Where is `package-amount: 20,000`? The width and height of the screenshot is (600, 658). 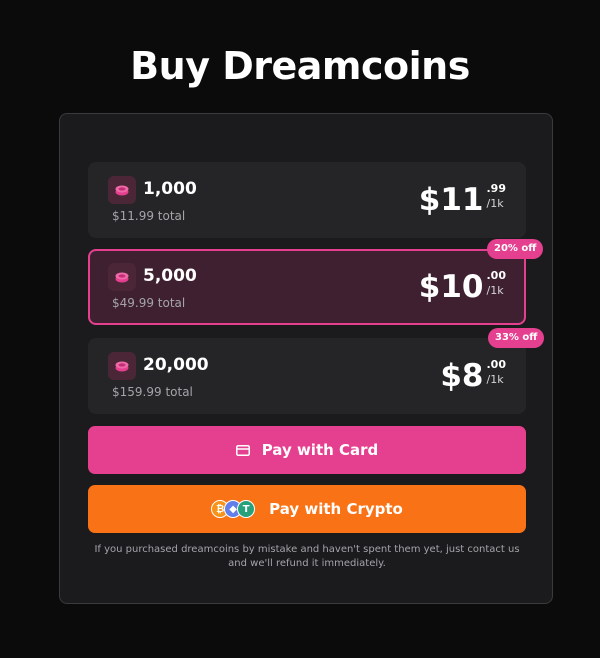 package-amount: 20,000 is located at coordinates (176, 365).